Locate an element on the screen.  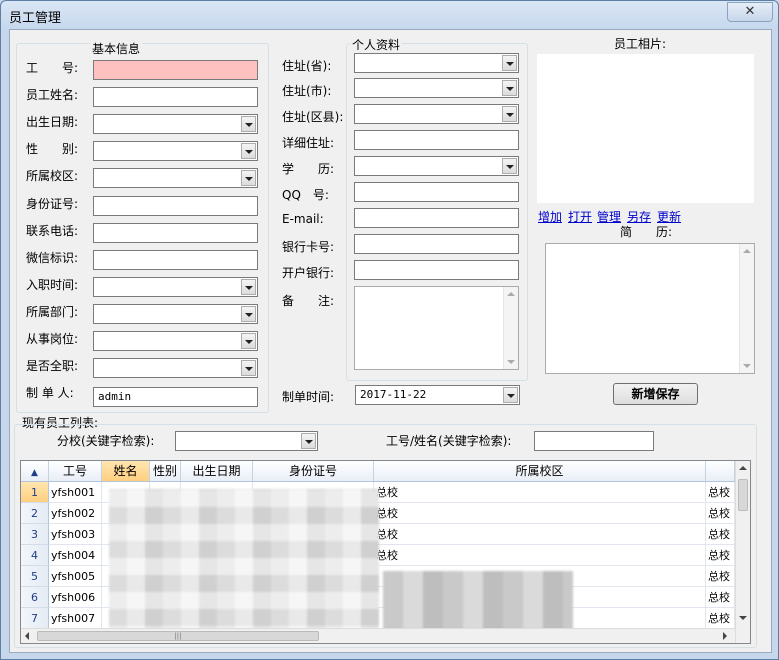
scroll-thumb: ||| is located at coordinates (178, 636).